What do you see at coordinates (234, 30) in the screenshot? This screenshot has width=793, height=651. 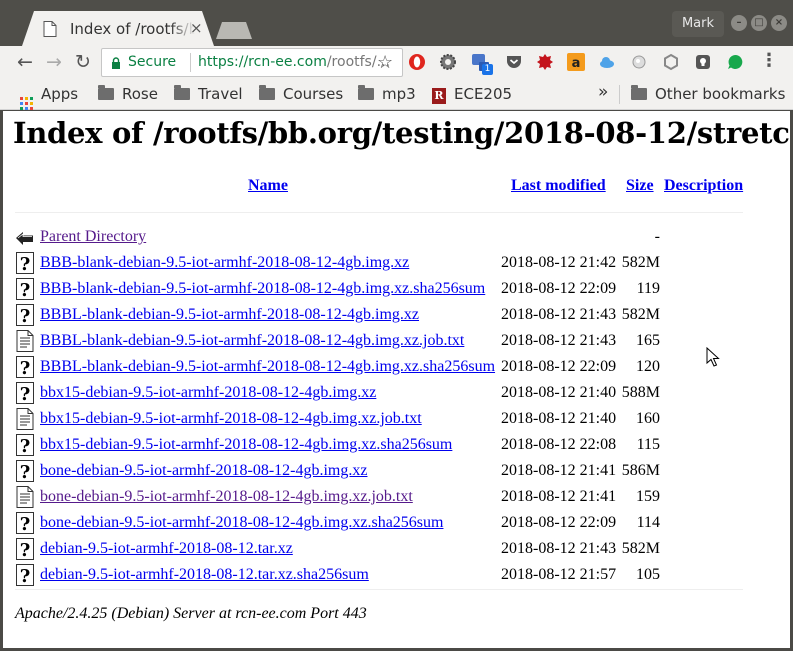 I see `new-tab-button` at bounding box center [234, 30].